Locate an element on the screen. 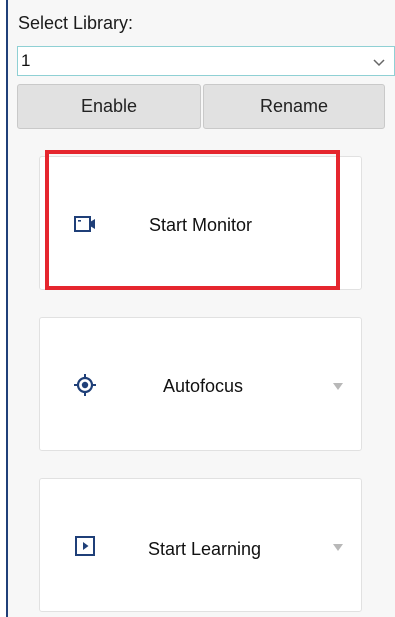 The image size is (395, 617). play-icon is located at coordinates (85, 546).